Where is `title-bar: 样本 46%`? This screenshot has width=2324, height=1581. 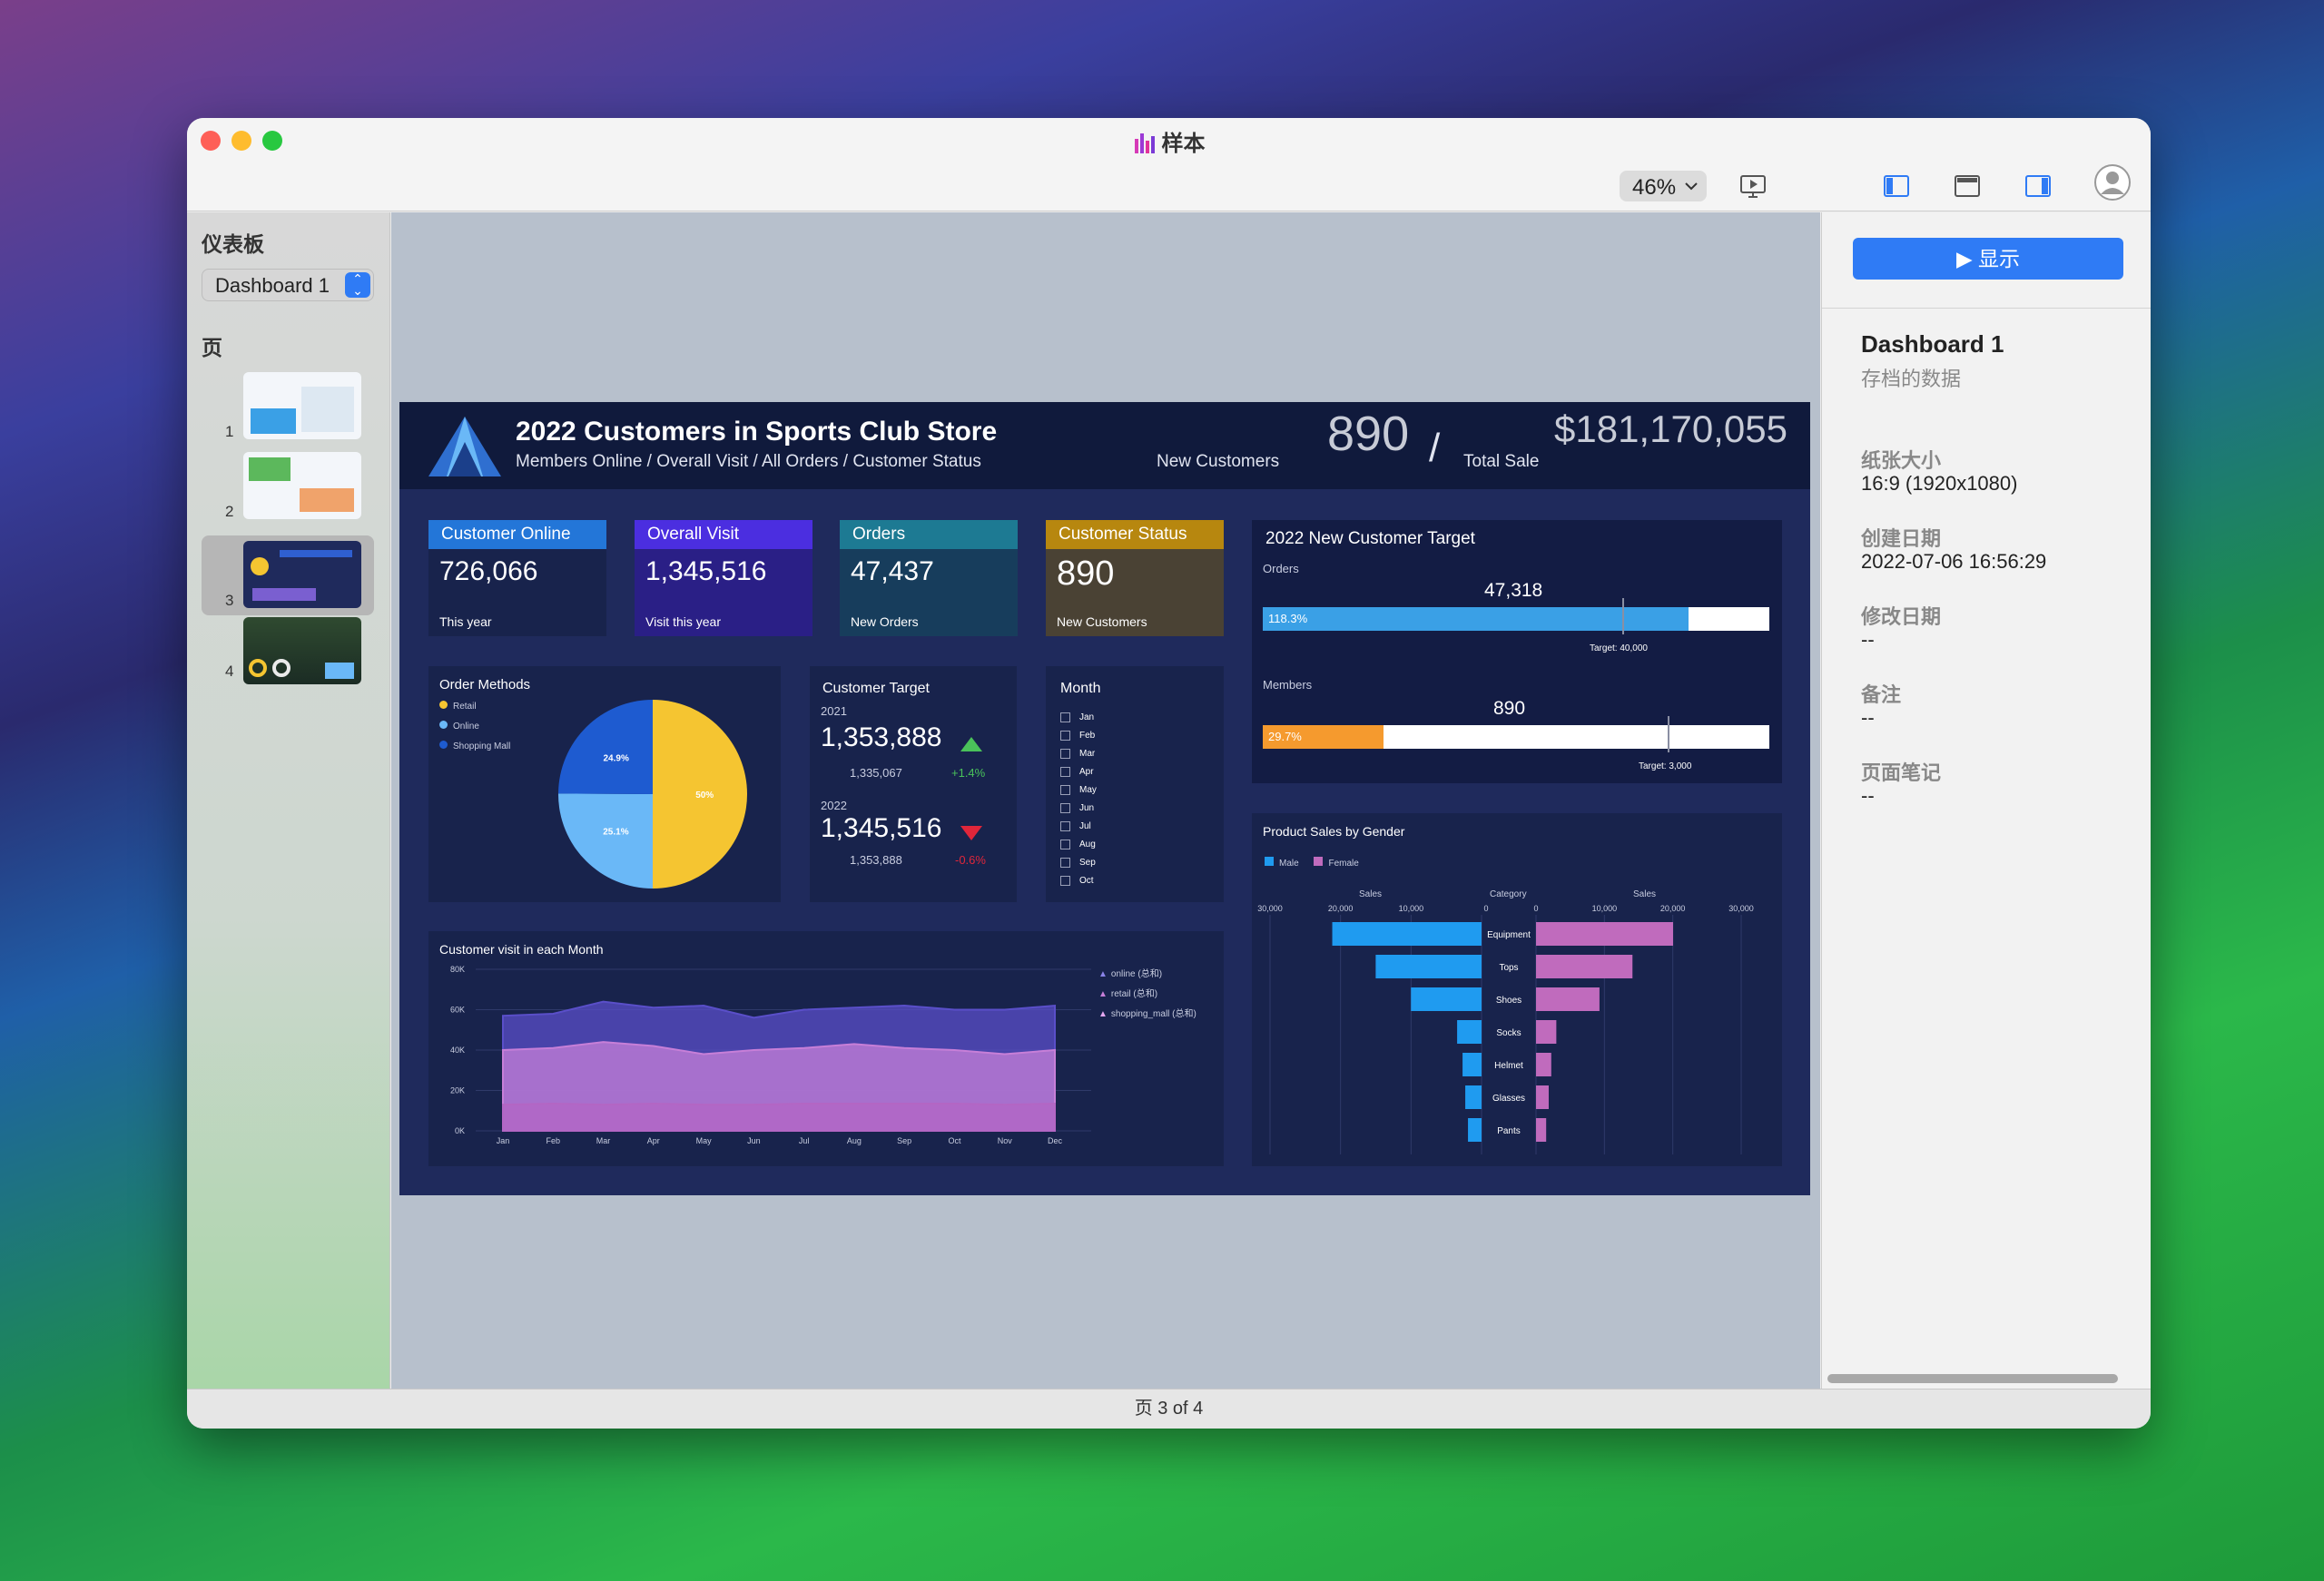
title-bar: 样本 46% is located at coordinates (1169, 164).